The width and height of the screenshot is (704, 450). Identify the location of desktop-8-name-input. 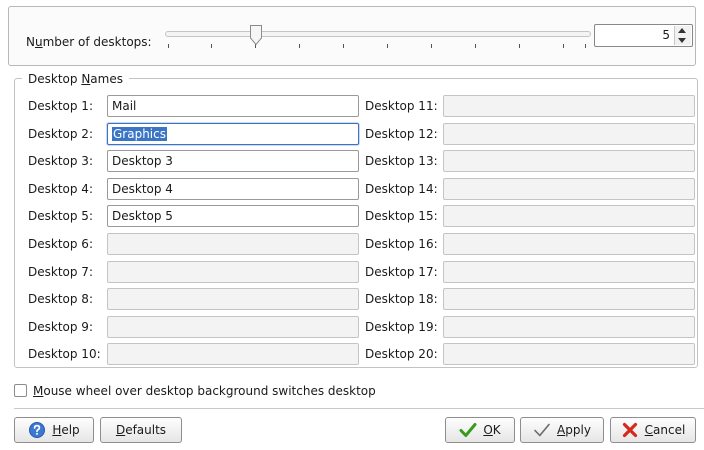
(233, 299).